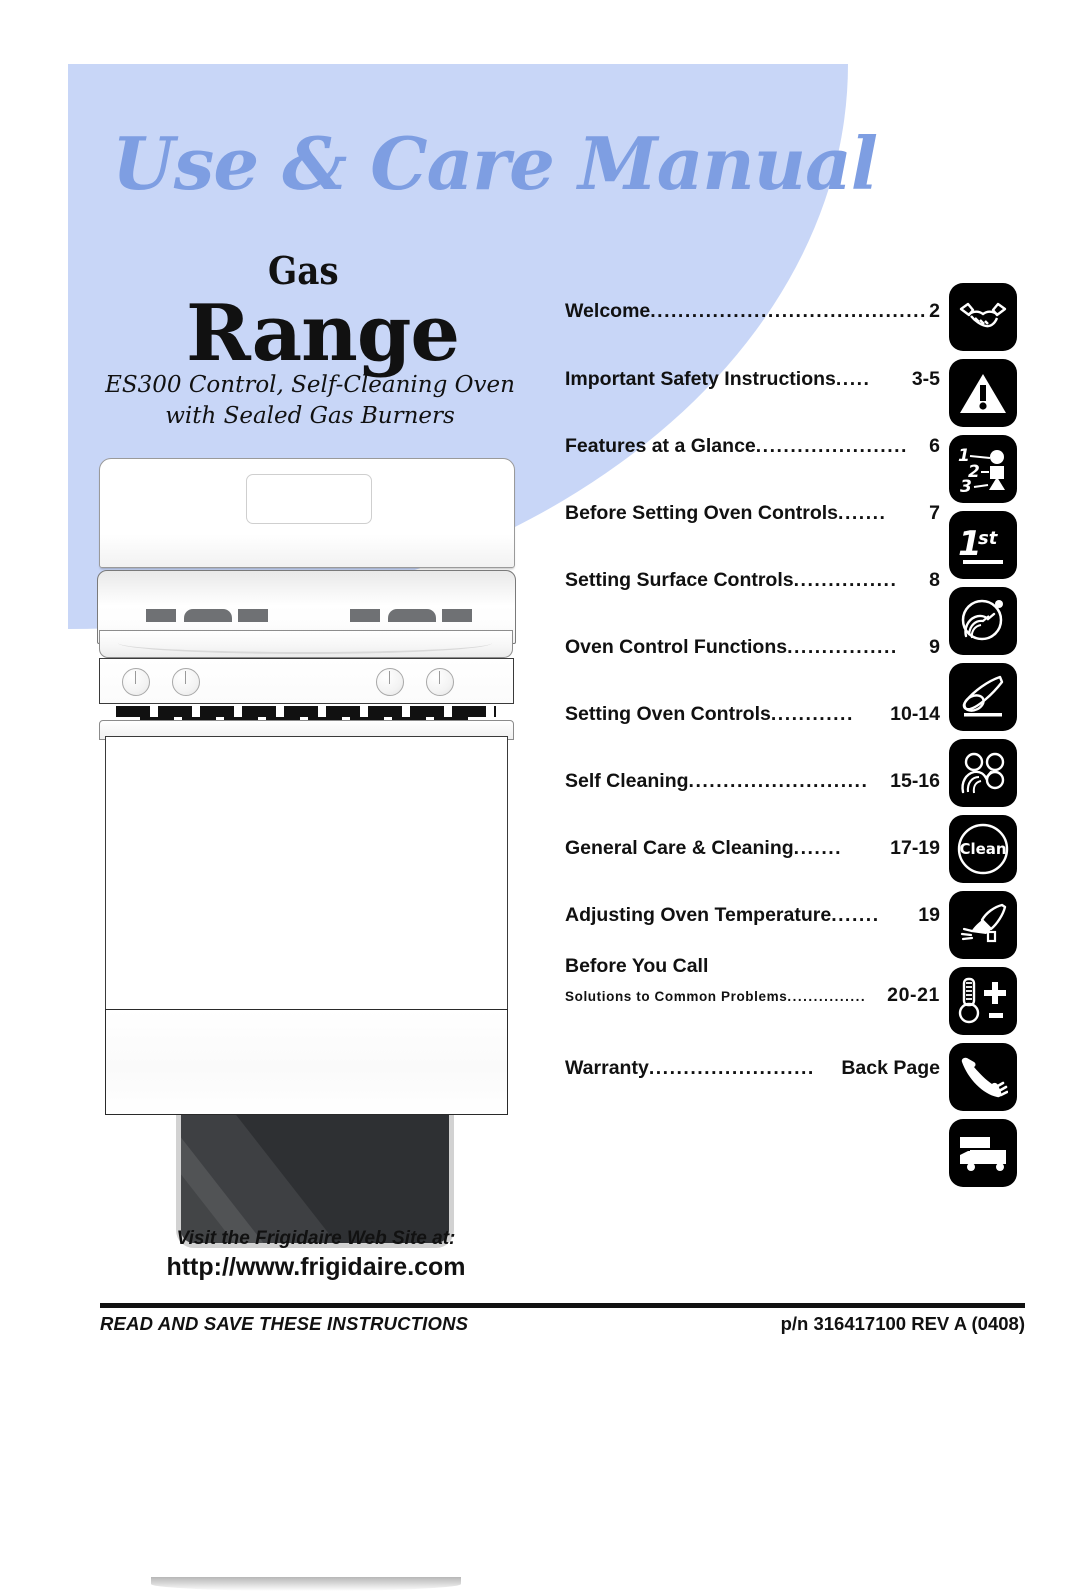 The image size is (1080, 1591). Describe the element at coordinates (902, 1323) in the screenshot. I see `footer-part-number: p/n 316417100 REV A (0408)` at that location.